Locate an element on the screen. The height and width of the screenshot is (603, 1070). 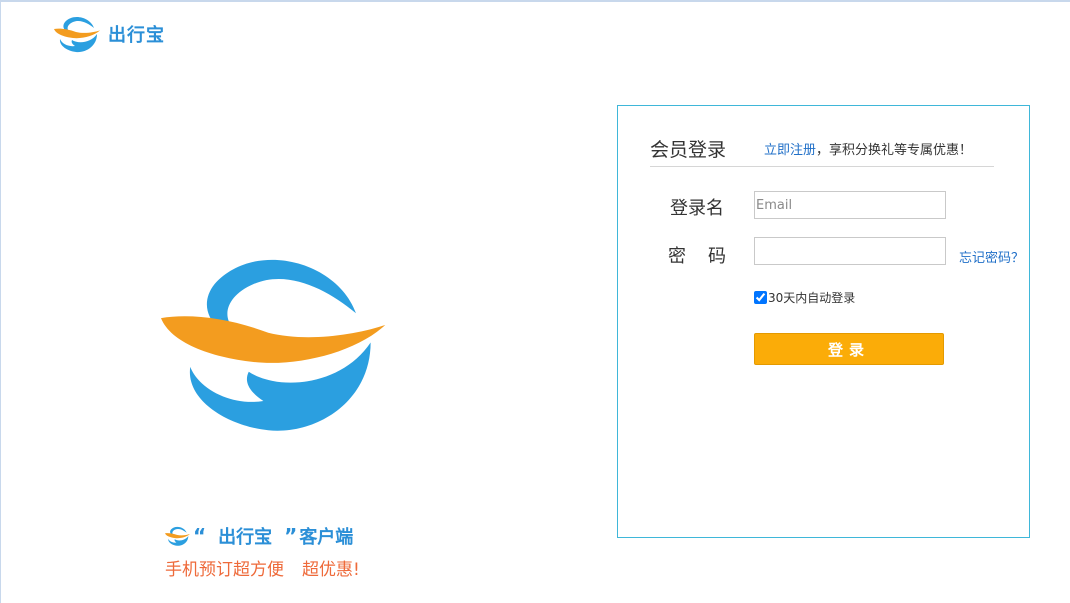
promo-logo-icon is located at coordinates (177, 536).